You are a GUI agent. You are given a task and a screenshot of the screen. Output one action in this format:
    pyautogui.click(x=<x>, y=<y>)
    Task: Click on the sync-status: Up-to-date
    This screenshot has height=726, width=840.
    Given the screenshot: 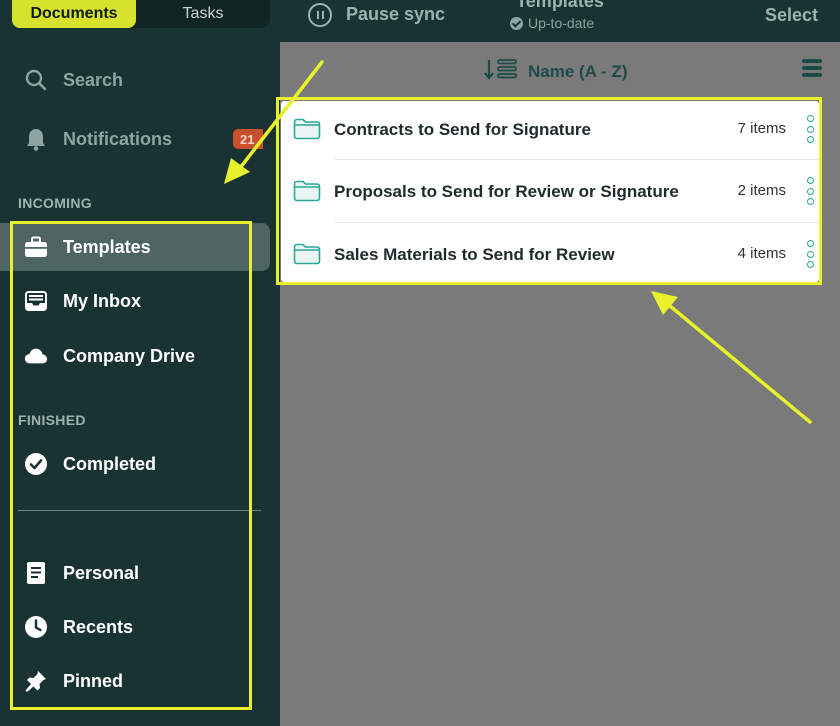 What is the action you would take?
    pyautogui.click(x=552, y=23)
    